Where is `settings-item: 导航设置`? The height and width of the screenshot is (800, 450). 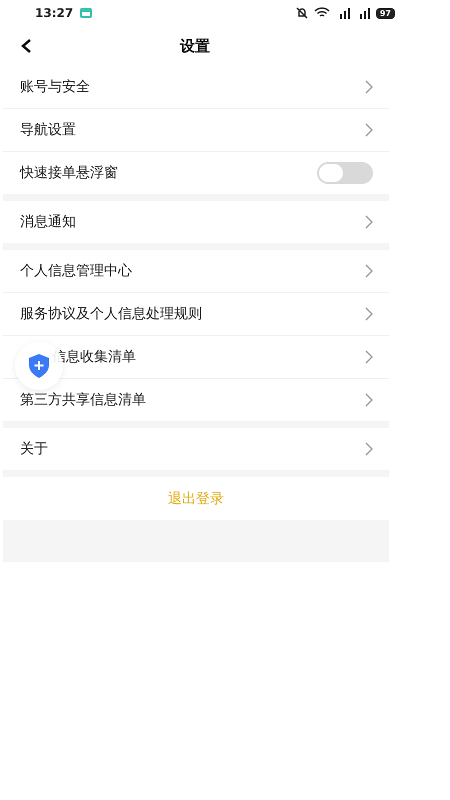
settings-item: 导航设置 is located at coordinates (48, 130).